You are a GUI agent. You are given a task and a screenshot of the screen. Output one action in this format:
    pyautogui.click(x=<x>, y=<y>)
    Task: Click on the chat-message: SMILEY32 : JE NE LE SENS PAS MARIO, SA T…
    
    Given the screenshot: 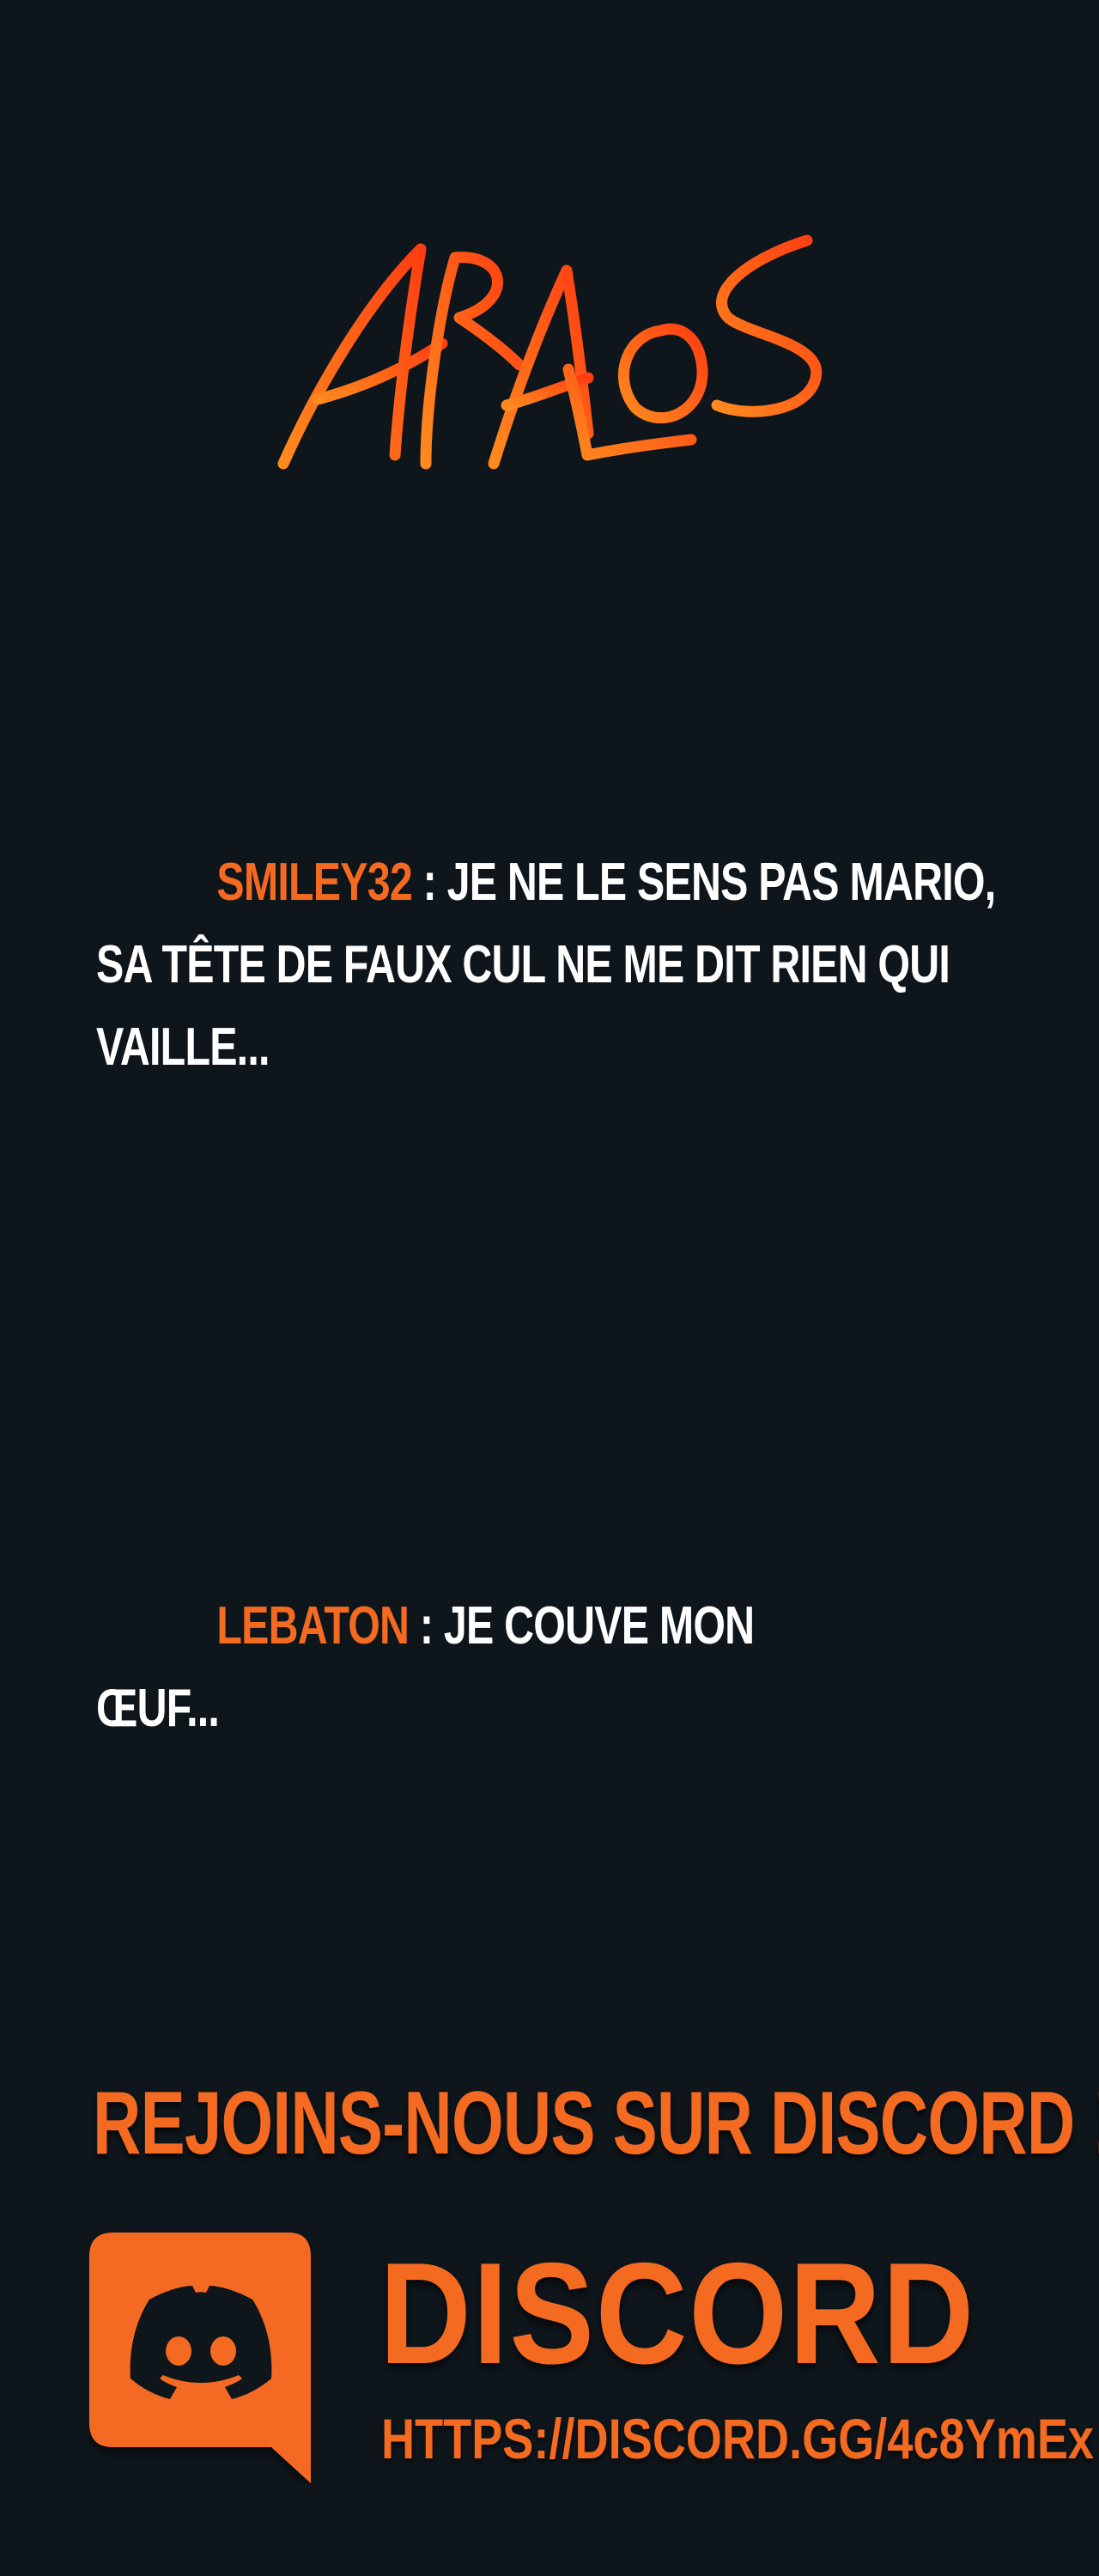 What is the action you would take?
    pyautogui.click(x=548, y=965)
    